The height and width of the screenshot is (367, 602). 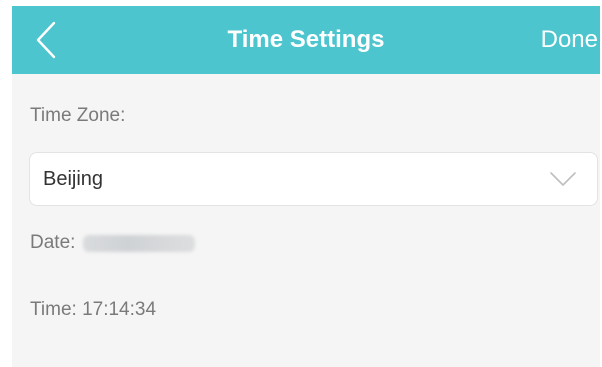 I want to click on done-button: Done, so click(x=570, y=40).